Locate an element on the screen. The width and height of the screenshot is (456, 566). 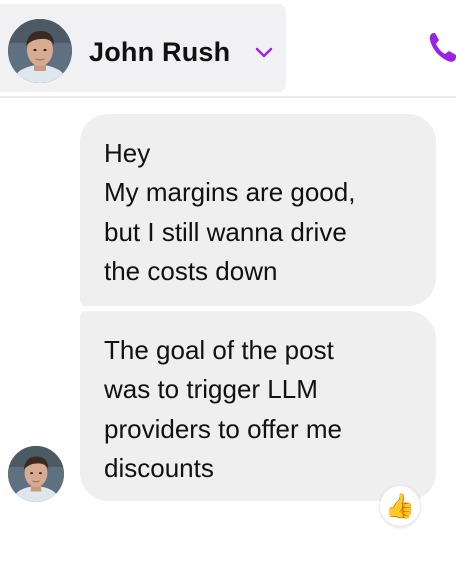
contact-avatar is located at coordinates (40, 51).